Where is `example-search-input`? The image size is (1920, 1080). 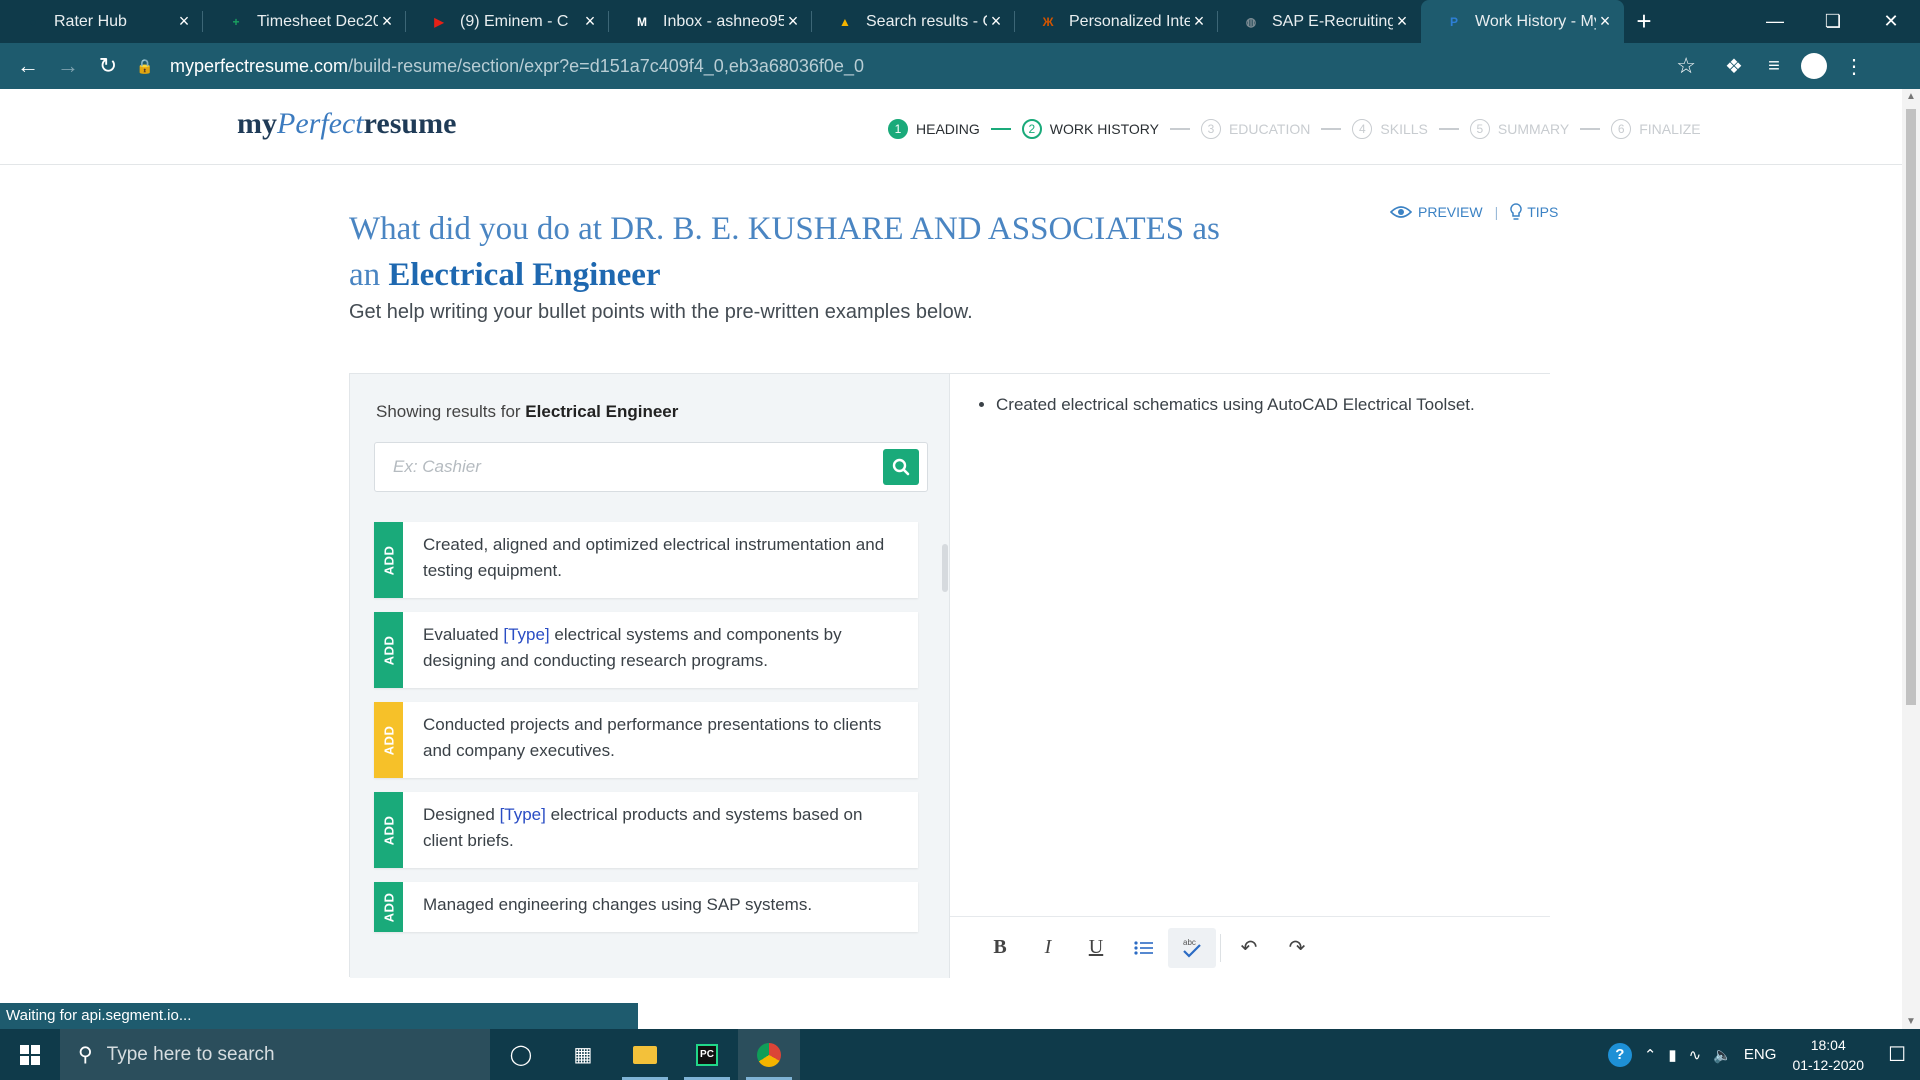 example-search-input is located at coordinates (633, 467).